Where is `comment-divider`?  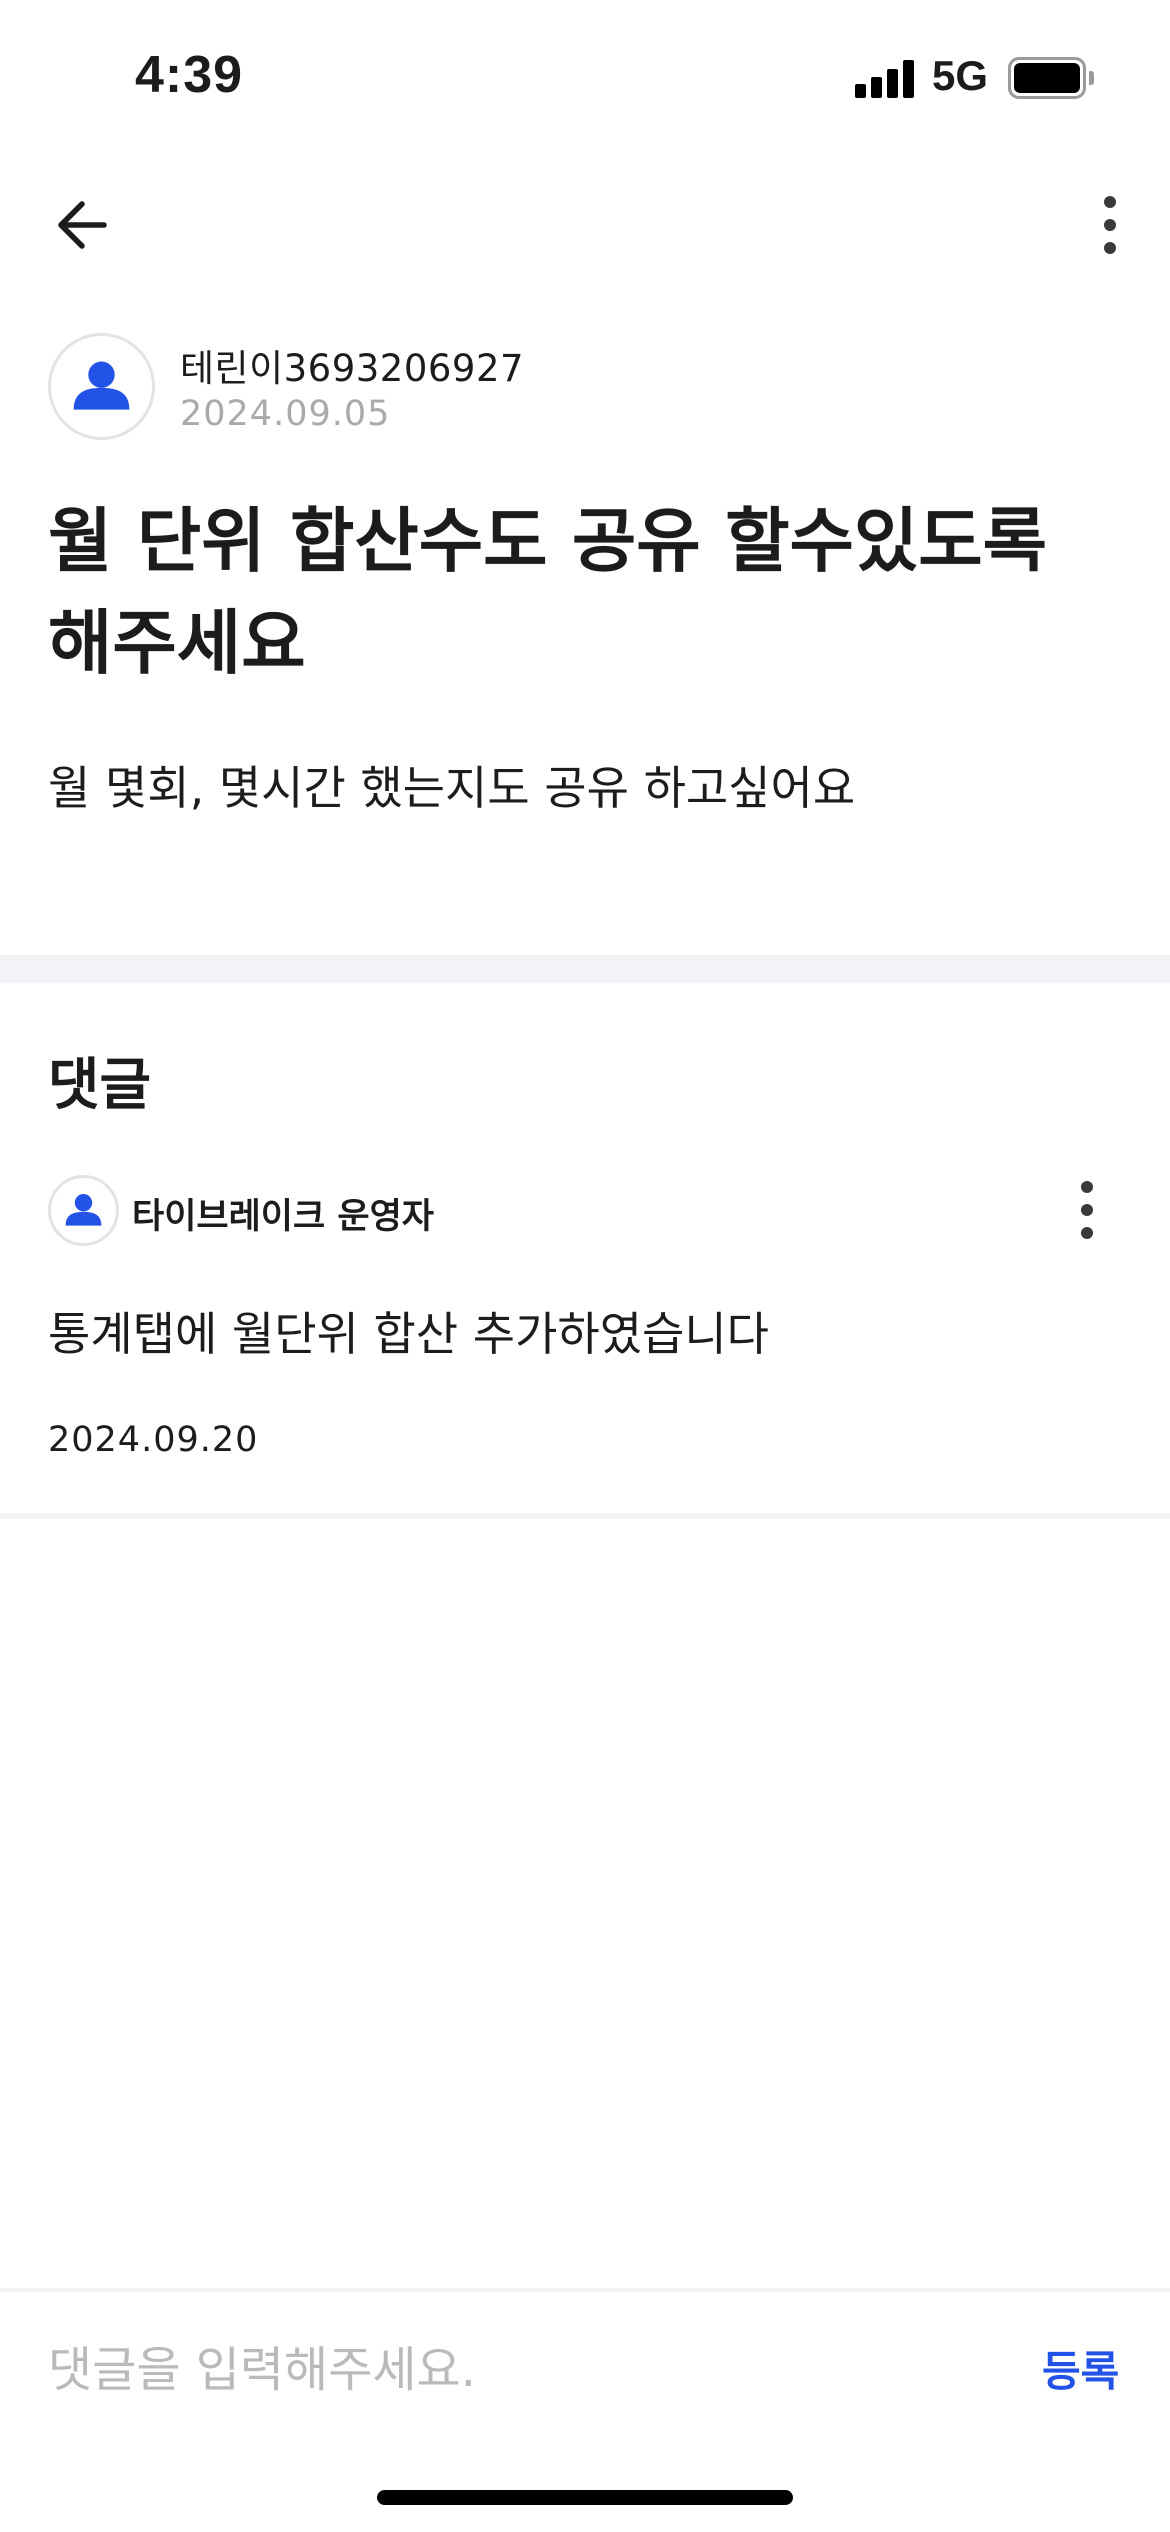 comment-divider is located at coordinates (585, 1516).